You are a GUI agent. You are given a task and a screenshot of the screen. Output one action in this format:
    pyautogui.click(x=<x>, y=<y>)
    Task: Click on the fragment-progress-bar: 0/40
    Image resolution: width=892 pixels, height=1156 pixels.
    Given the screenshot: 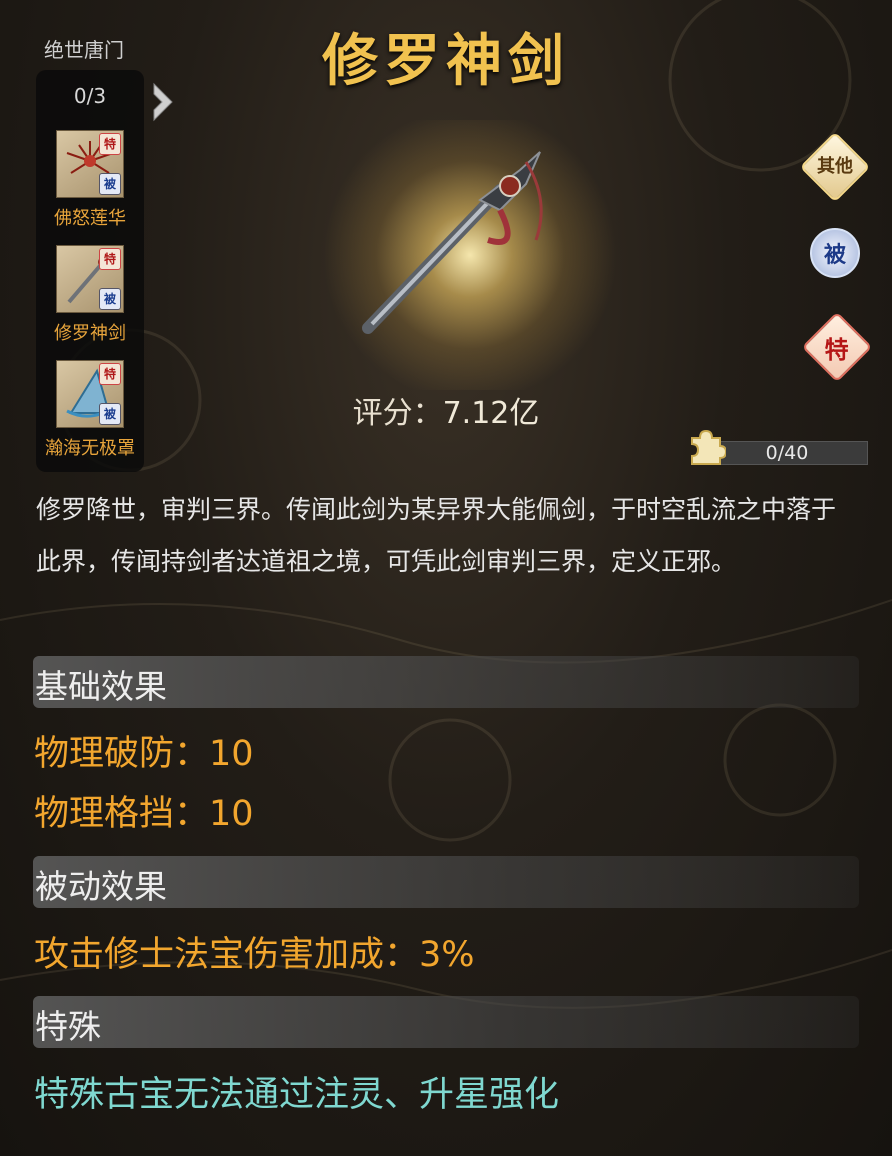 What is the action you would take?
    pyautogui.click(x=792, y=453)
    